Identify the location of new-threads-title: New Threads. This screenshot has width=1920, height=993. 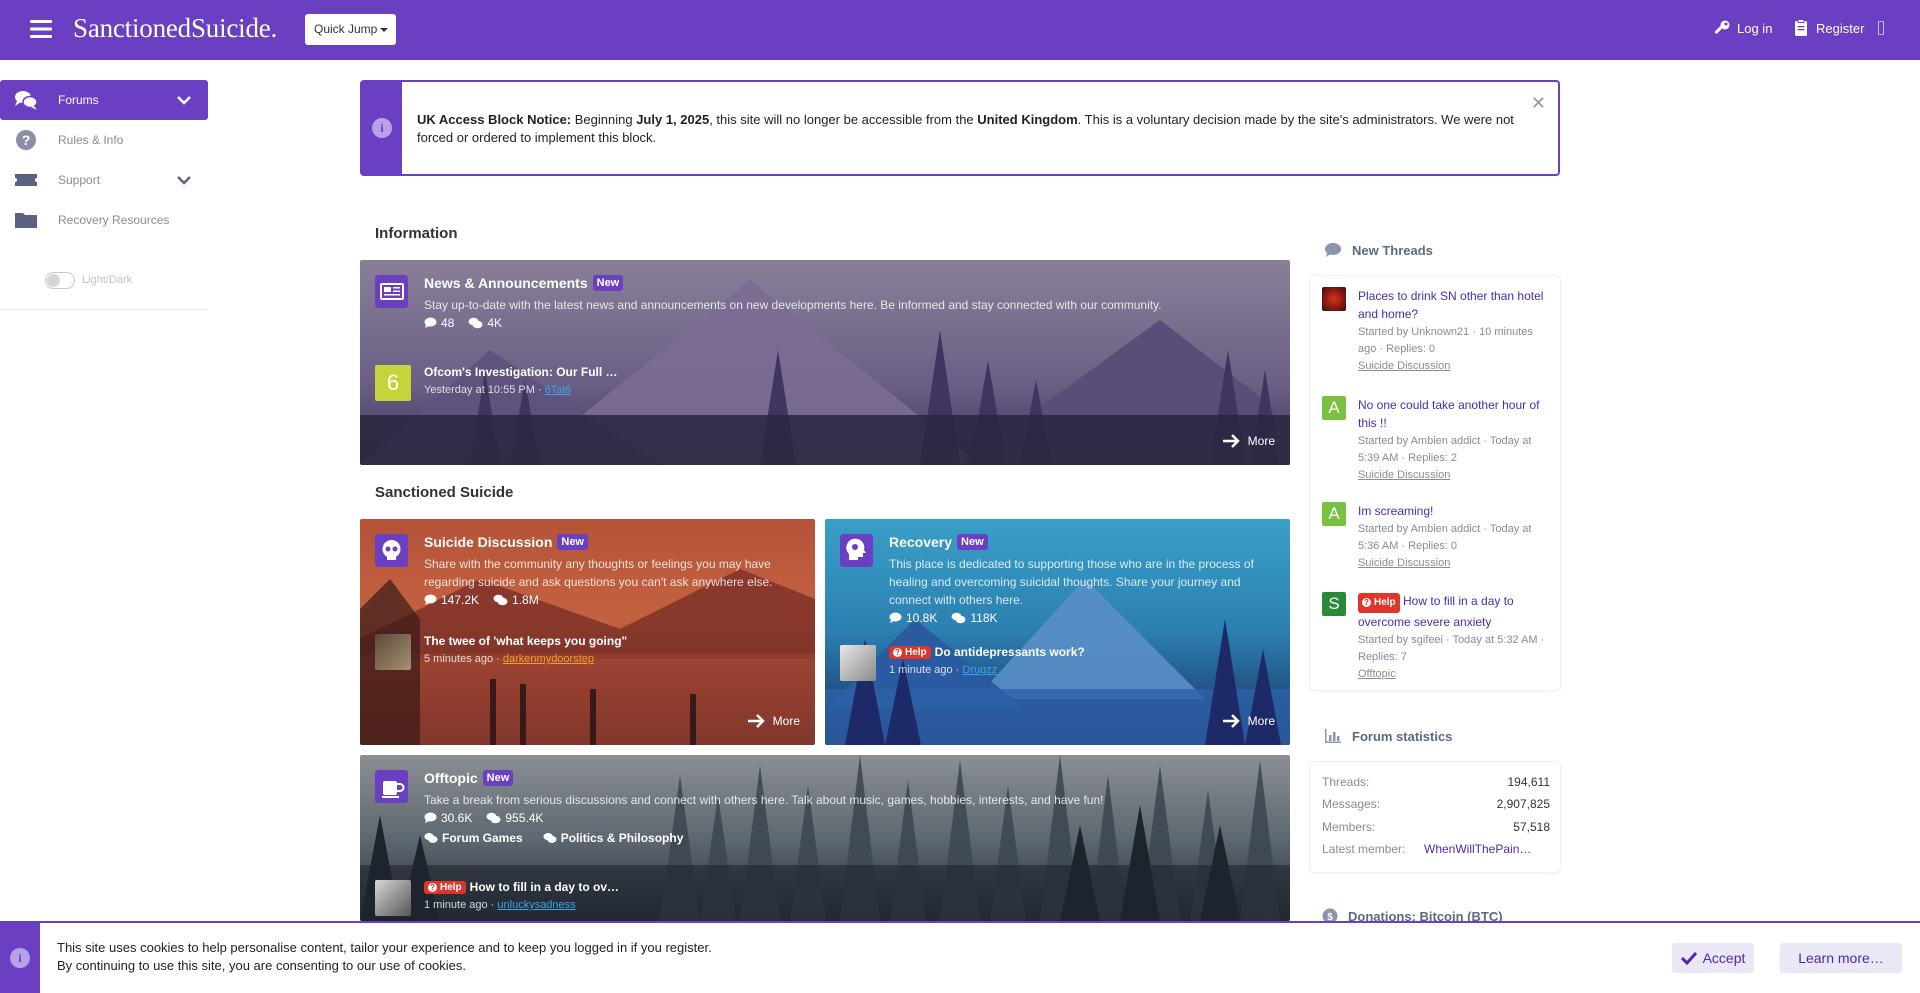
(1392, 250).